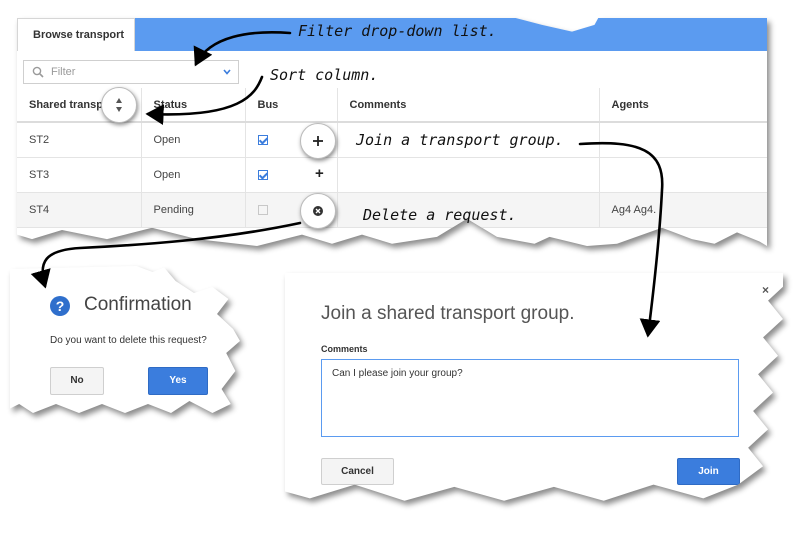 This screenshot has height=538, width=800. What do you see at coordinates (166, 255) in the screenshot?
I see `delete-arrow` at bounding box center [166, 255].